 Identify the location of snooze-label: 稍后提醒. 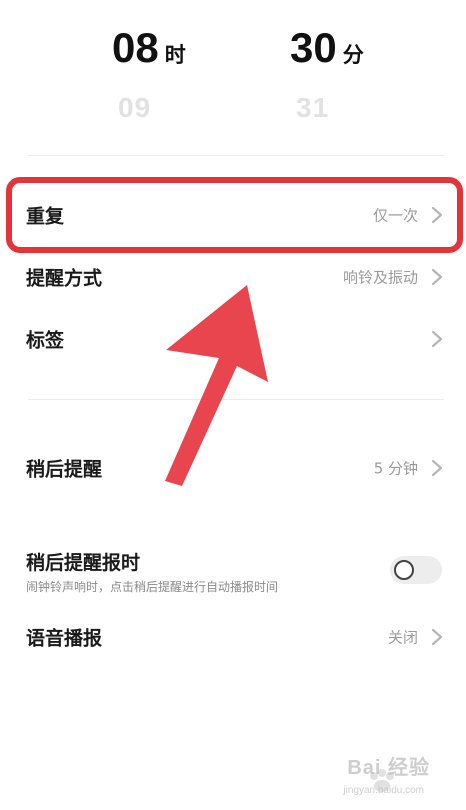
(64, 469).